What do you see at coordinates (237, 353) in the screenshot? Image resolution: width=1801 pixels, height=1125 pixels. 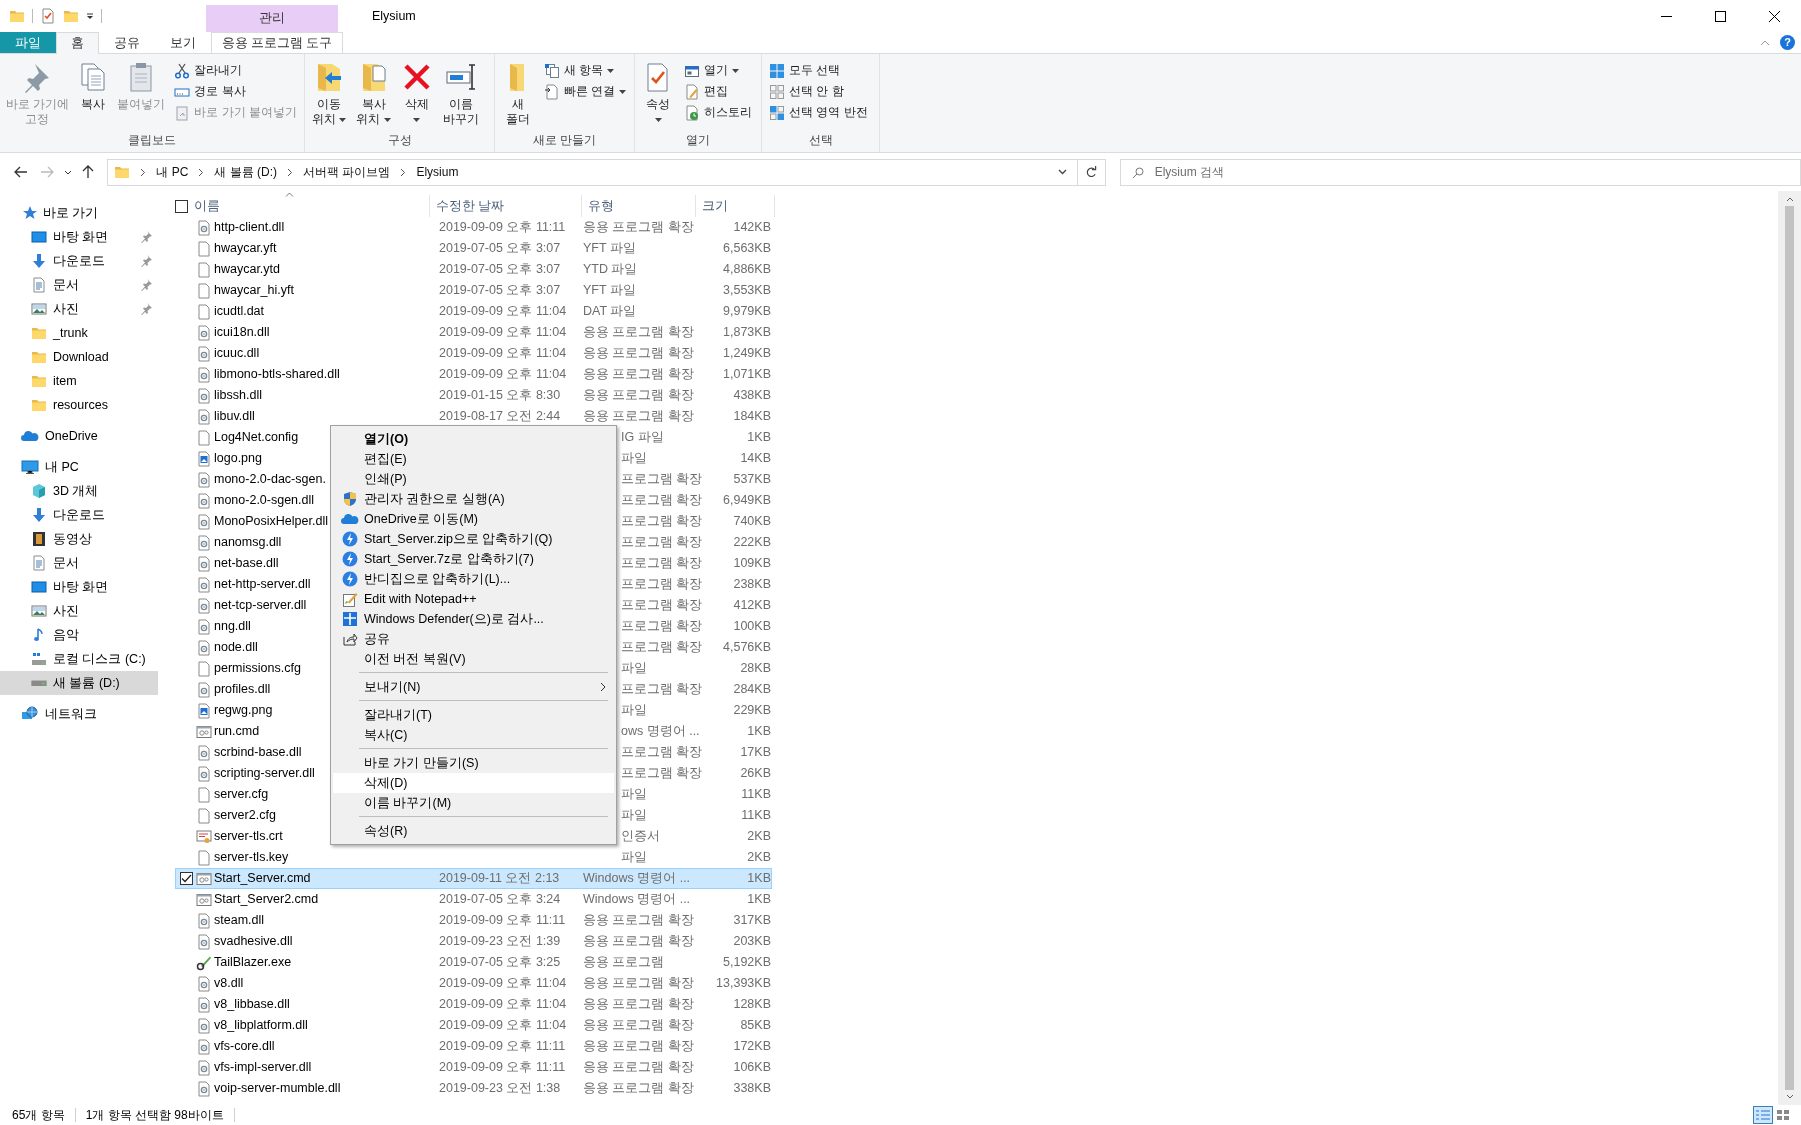 I see `file-name: icuuc.dll` at bounding box center [237, 353].